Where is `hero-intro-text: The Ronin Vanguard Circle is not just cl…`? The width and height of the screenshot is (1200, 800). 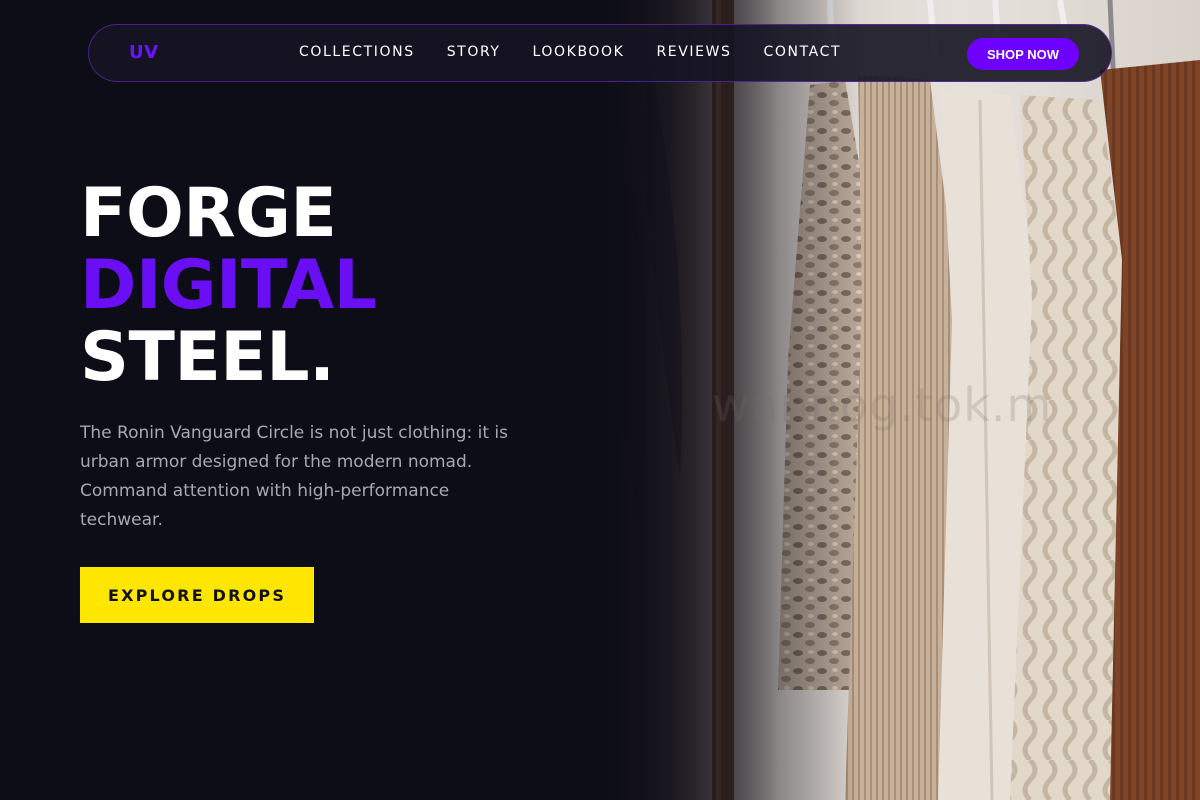
hero-intro-text: The Ronin Vanguard Circle is not just cl… is located at coordinates (294, 476).